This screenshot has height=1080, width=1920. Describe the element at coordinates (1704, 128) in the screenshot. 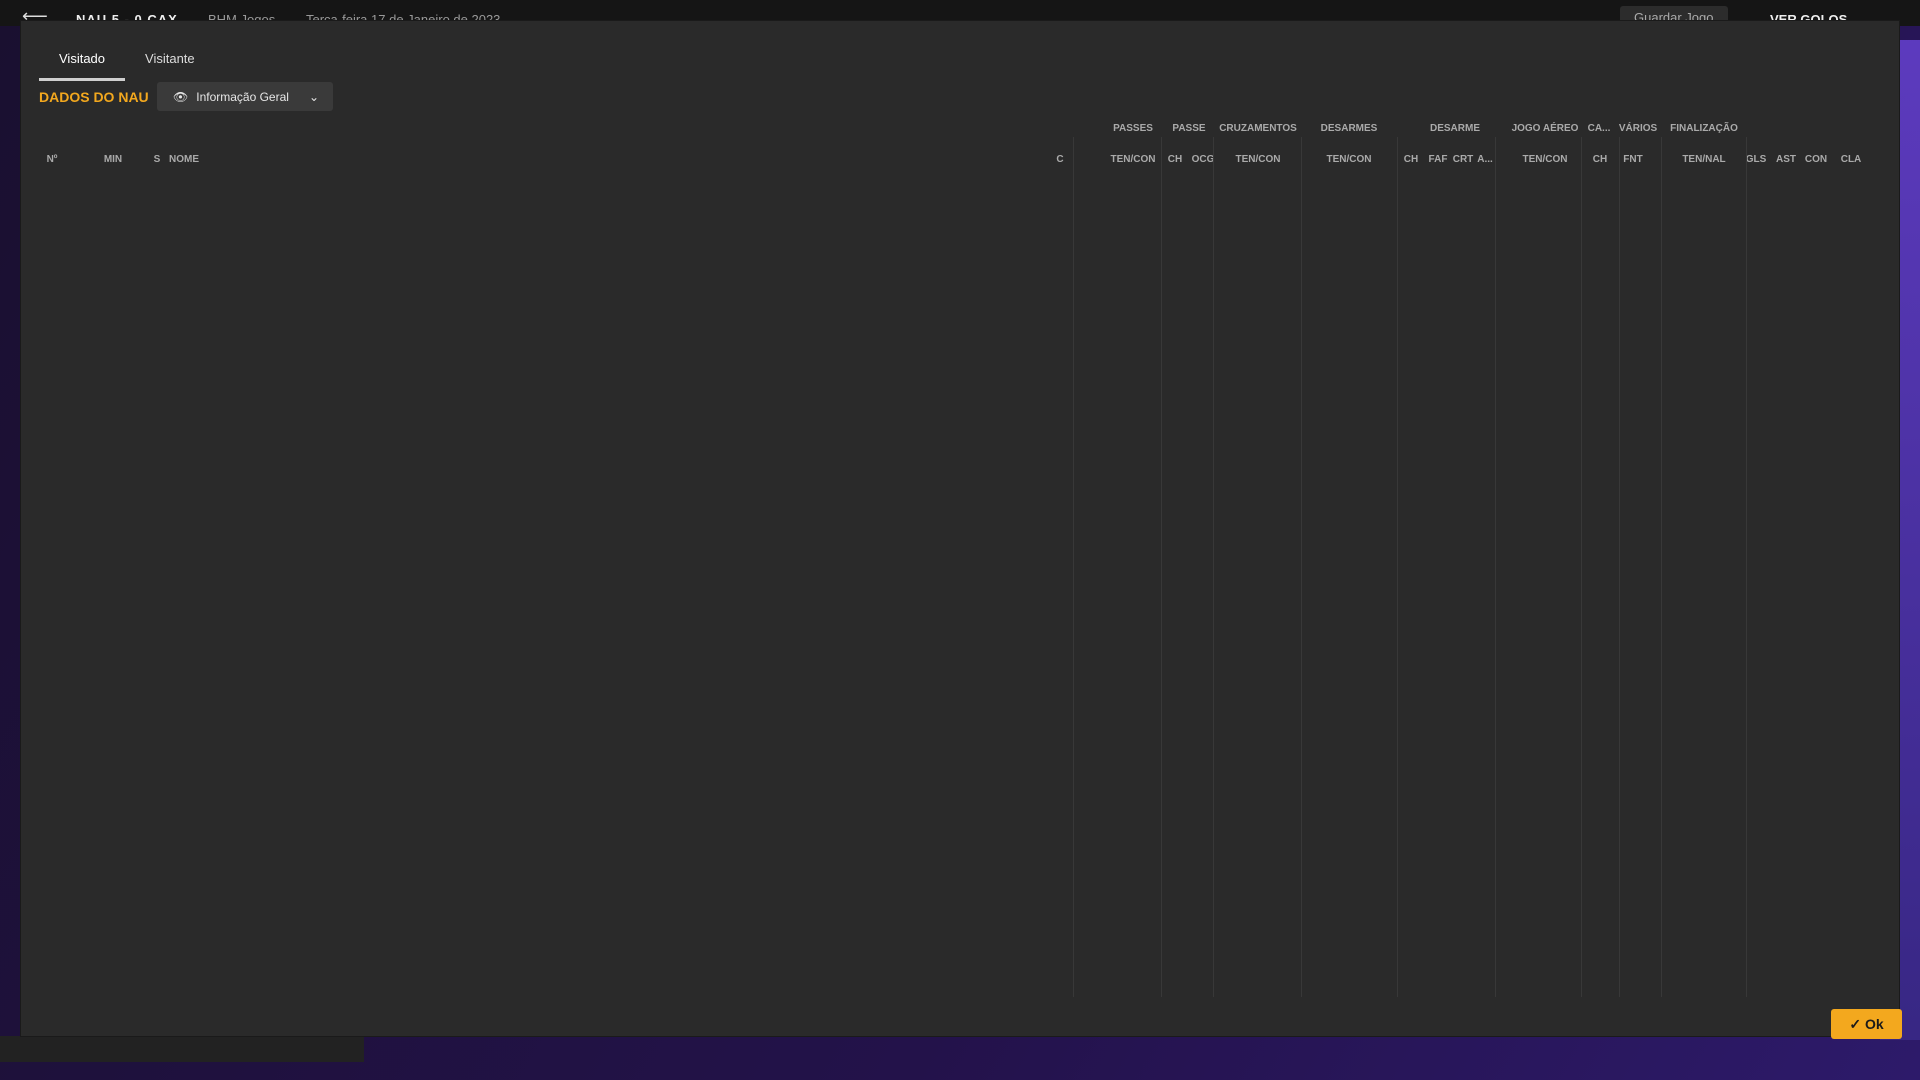

I see `group-header-8: FINALIZAÇÃO` at that location.